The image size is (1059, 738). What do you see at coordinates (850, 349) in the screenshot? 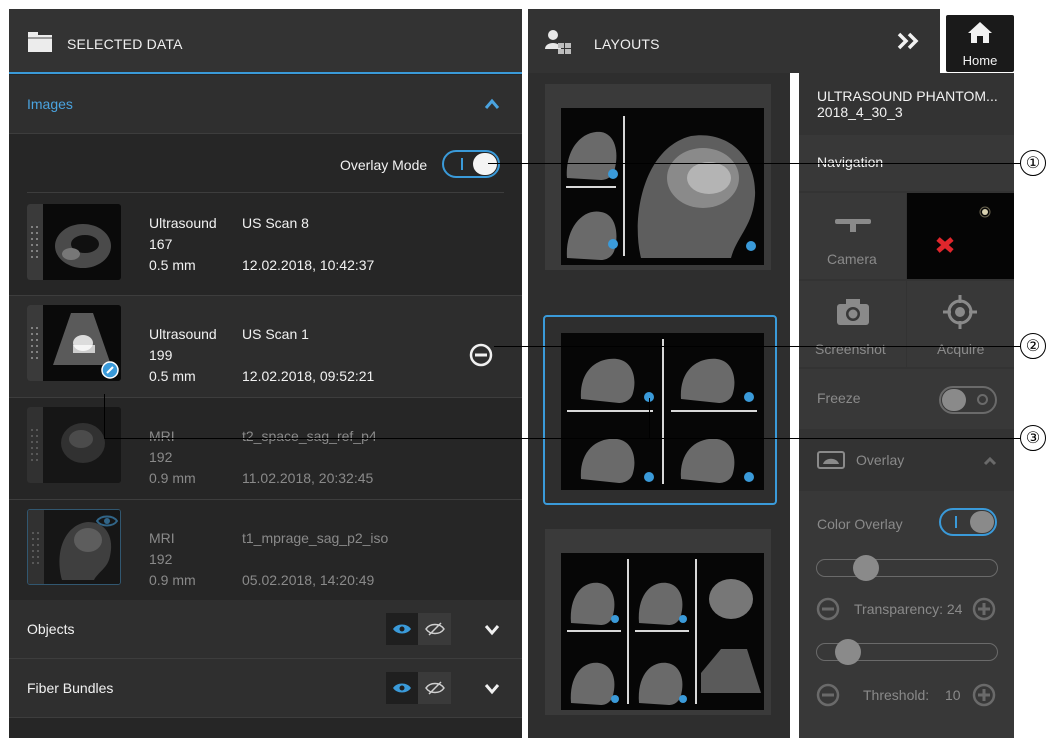
I see `screenshot-label: Screenshot` at bounding box center [850, 349].